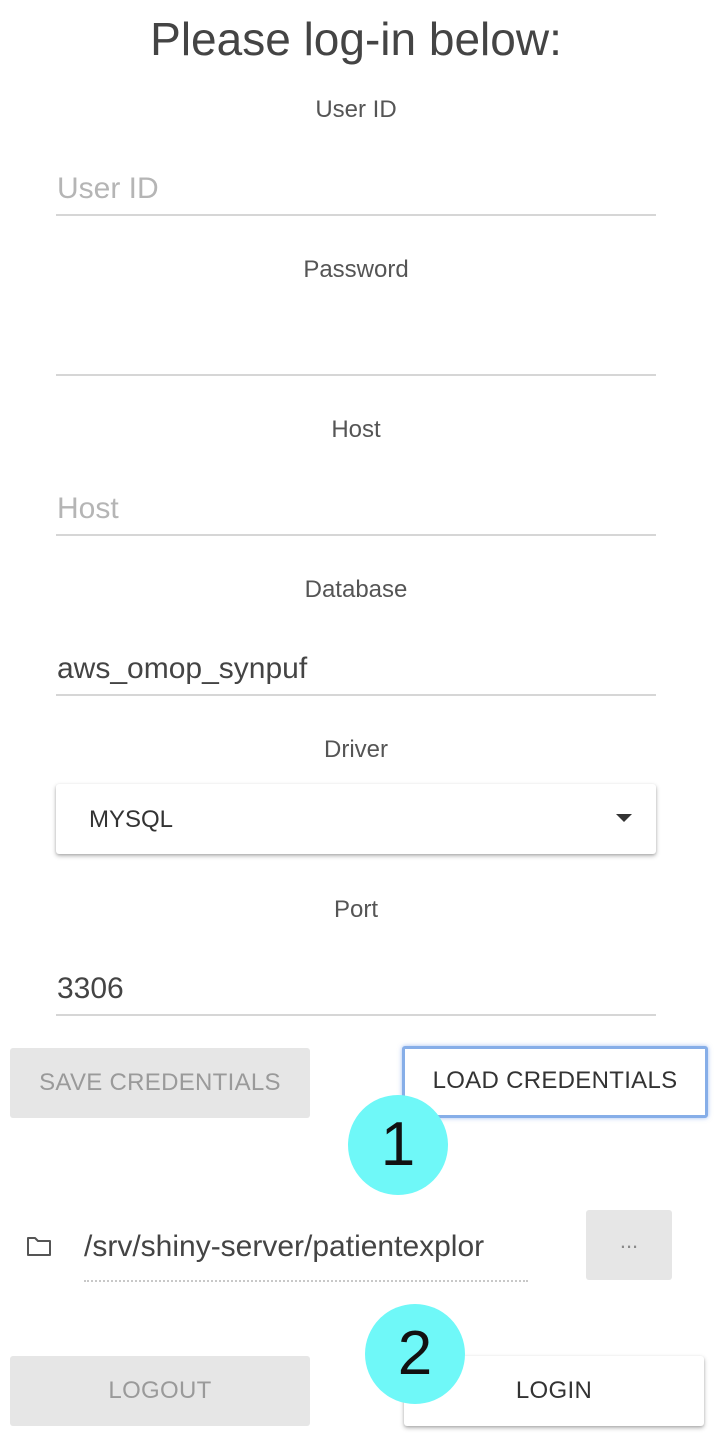  What do you see at coordinates (356, 190) in the screenshot?
I see `user-id-input` at bounding box center [356, 190].